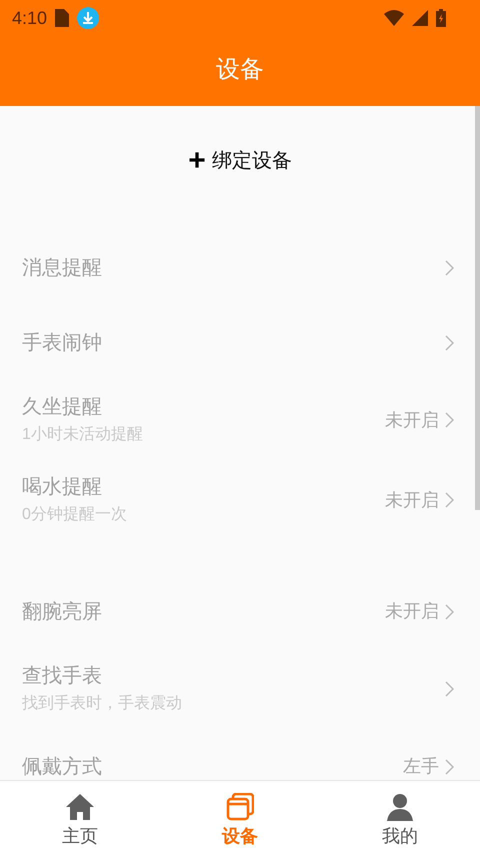 This screenshot has height=855, width=480. I want to click on tab-button: 设备, so click(240, 818).